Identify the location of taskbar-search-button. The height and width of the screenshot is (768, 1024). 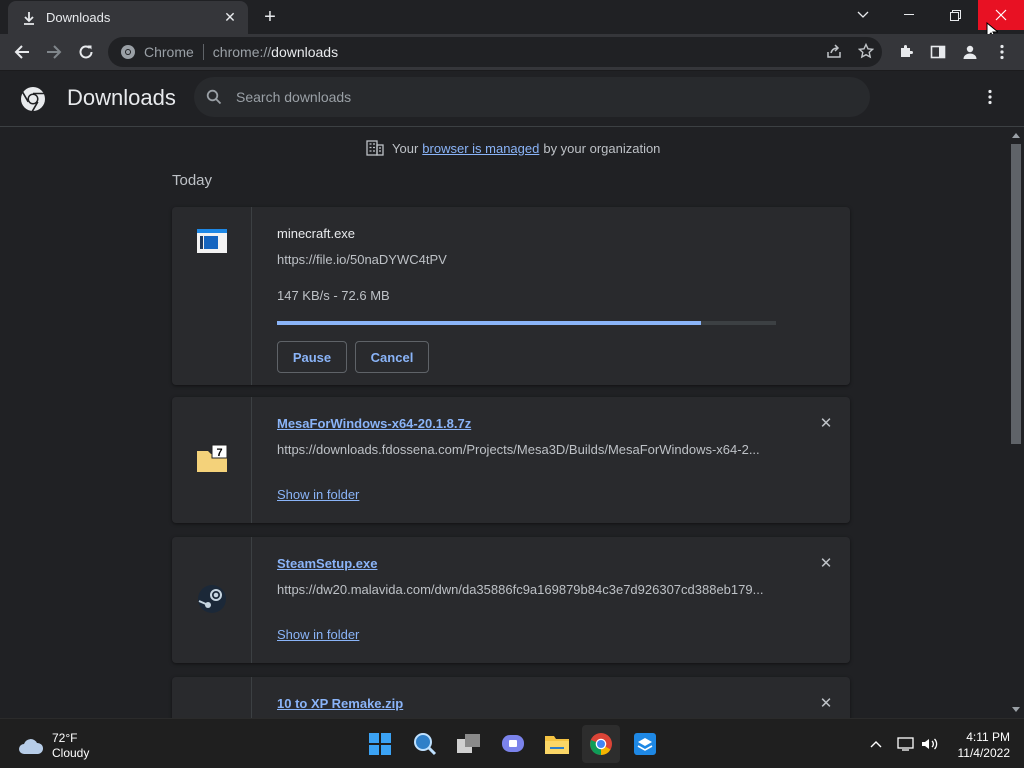
(425, 744).